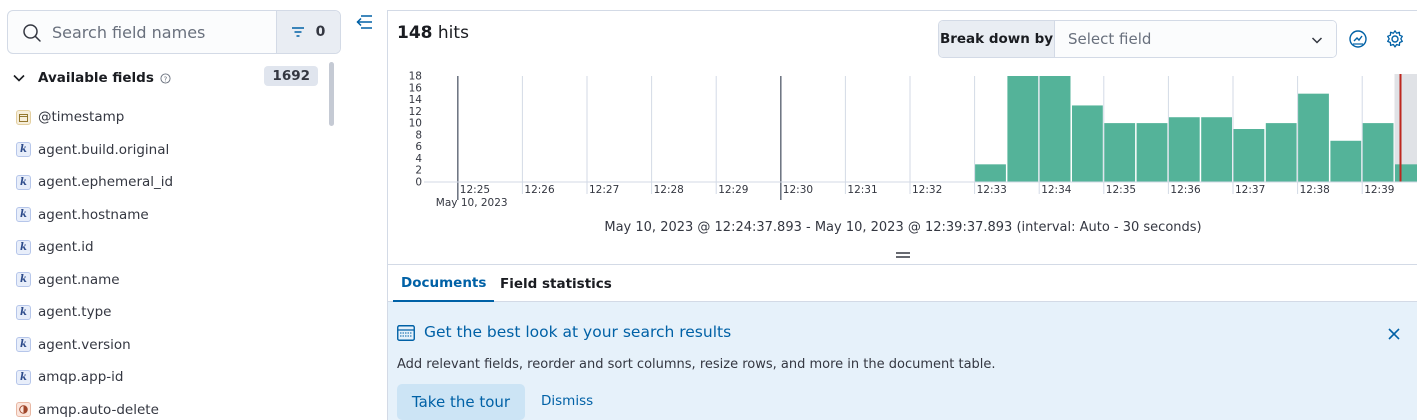 The image size is (1417, 420). I want to click on x-tick-label: 12:29, so click(733, 190).